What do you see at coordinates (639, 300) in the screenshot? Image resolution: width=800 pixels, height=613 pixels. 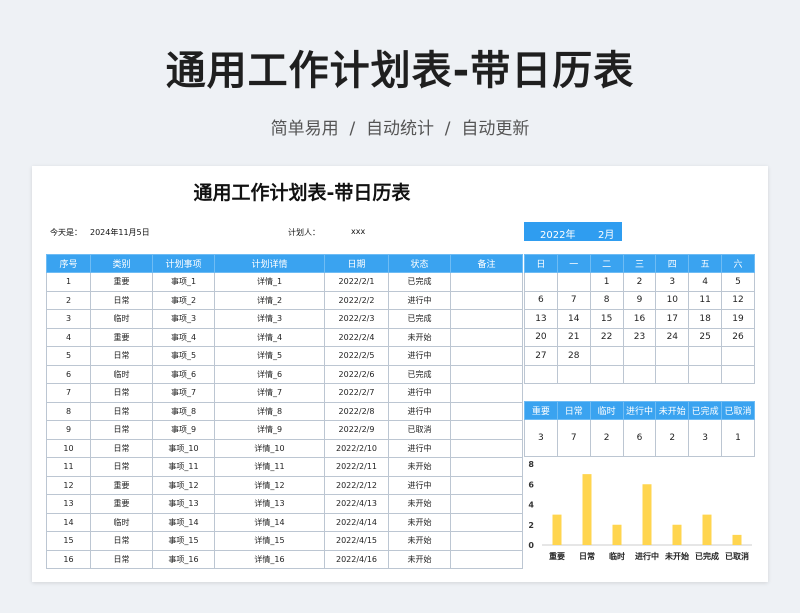 I see `calendar-day: 9` at bounding box center [639, 300].